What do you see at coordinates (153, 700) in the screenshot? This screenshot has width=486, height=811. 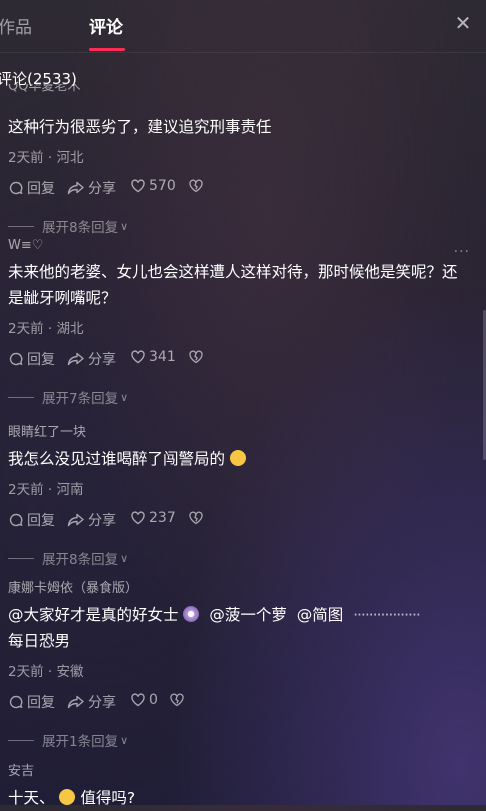 I see `like-count: 0` at bounding box center [153, 700].